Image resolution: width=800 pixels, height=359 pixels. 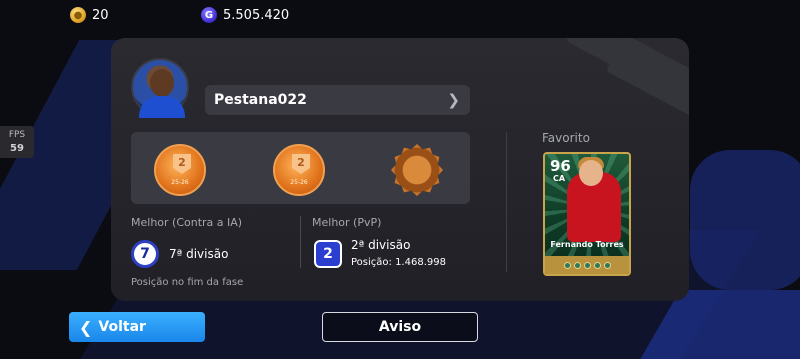 I want to click on card-player-name: Fernando Torres, so click(x=587, y=244).